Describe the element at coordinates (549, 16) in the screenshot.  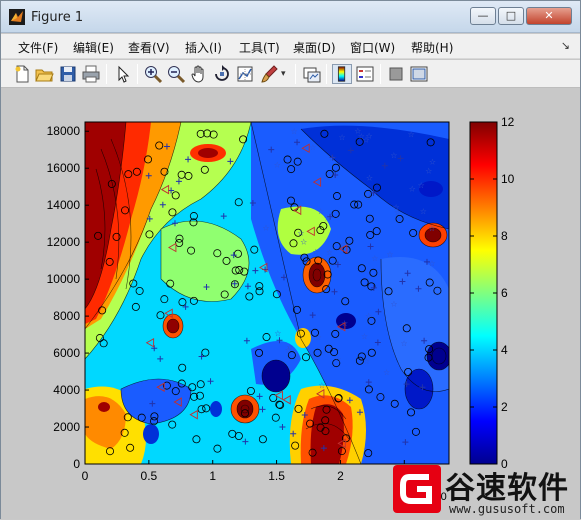
I see `close-button: ✕` at that location.